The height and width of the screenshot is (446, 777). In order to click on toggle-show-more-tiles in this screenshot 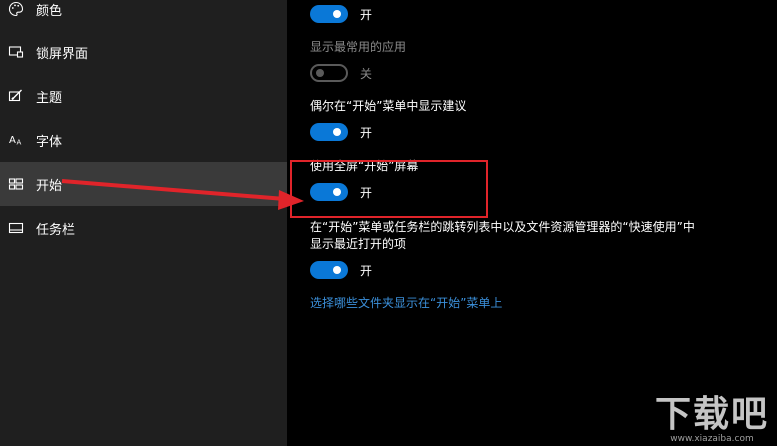, I will do `click(329, 14)`.